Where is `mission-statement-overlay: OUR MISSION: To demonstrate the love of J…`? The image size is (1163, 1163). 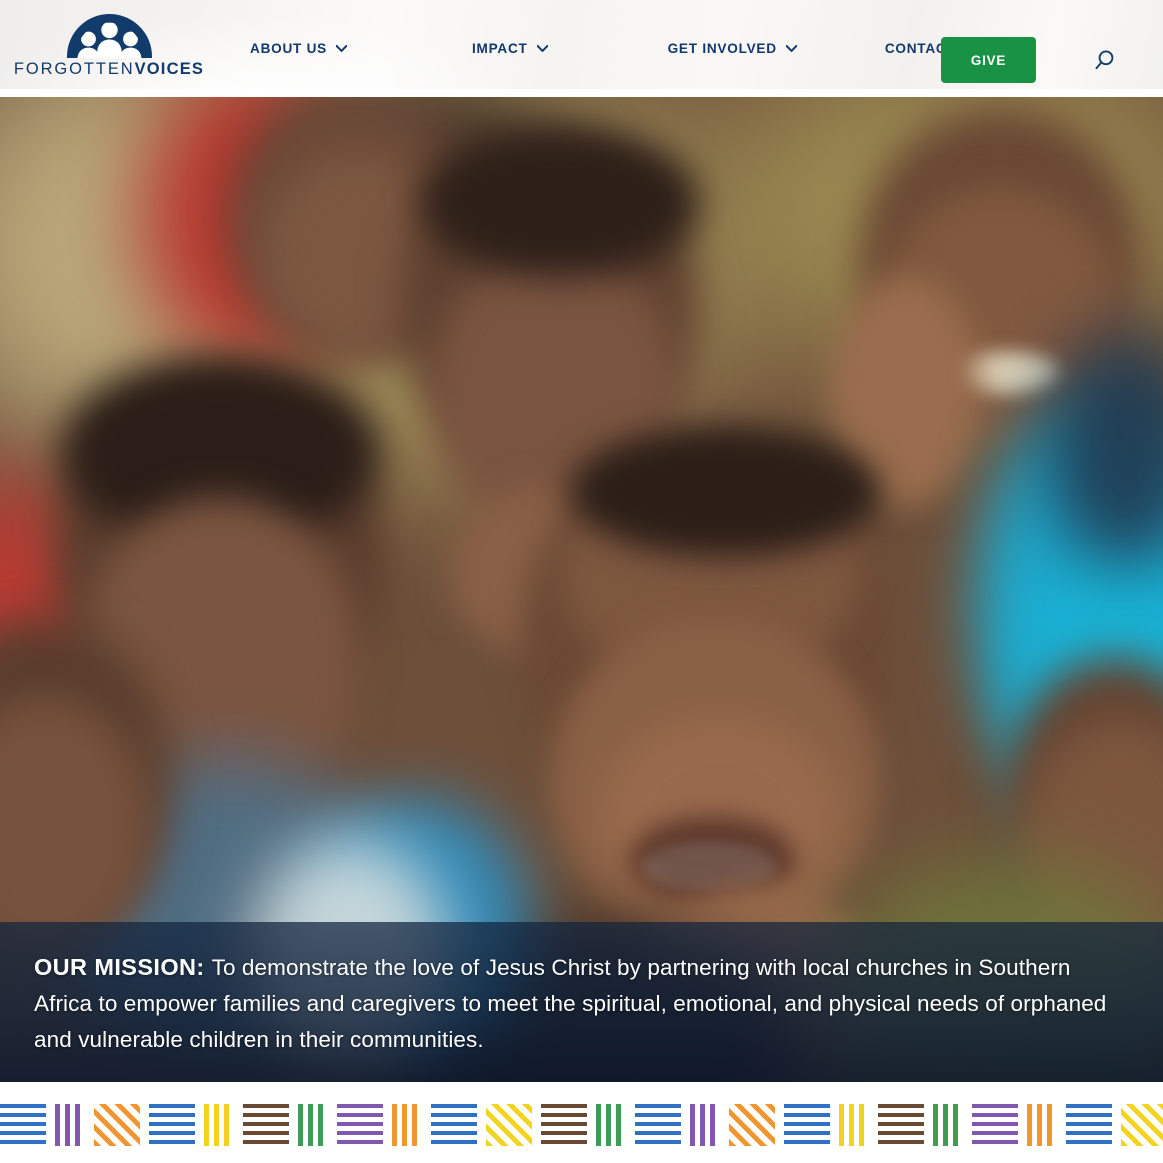 mission-statement-overlay: OUR MISSION: To demonstrate the love of J… is located at coordinates (581, 1002).